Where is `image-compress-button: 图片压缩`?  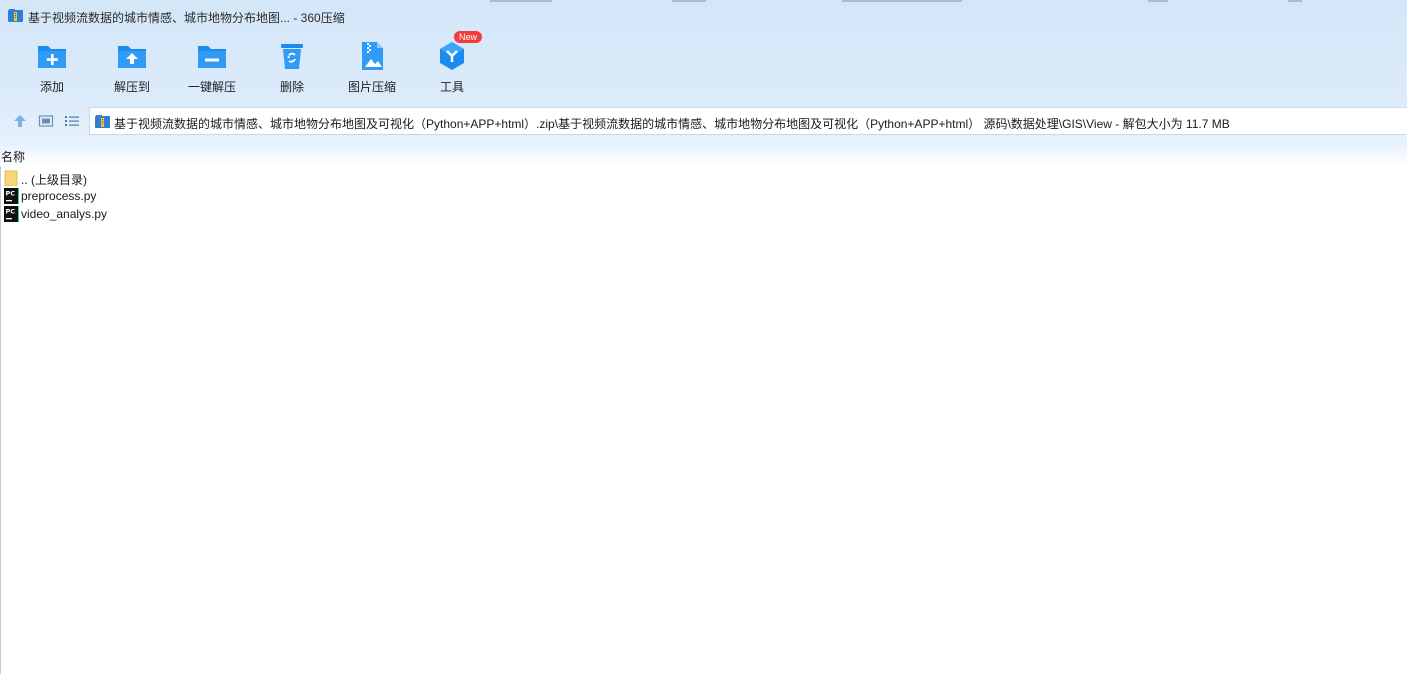
image-compress-button: 图片压缩 is located at coordinates (372, 68).